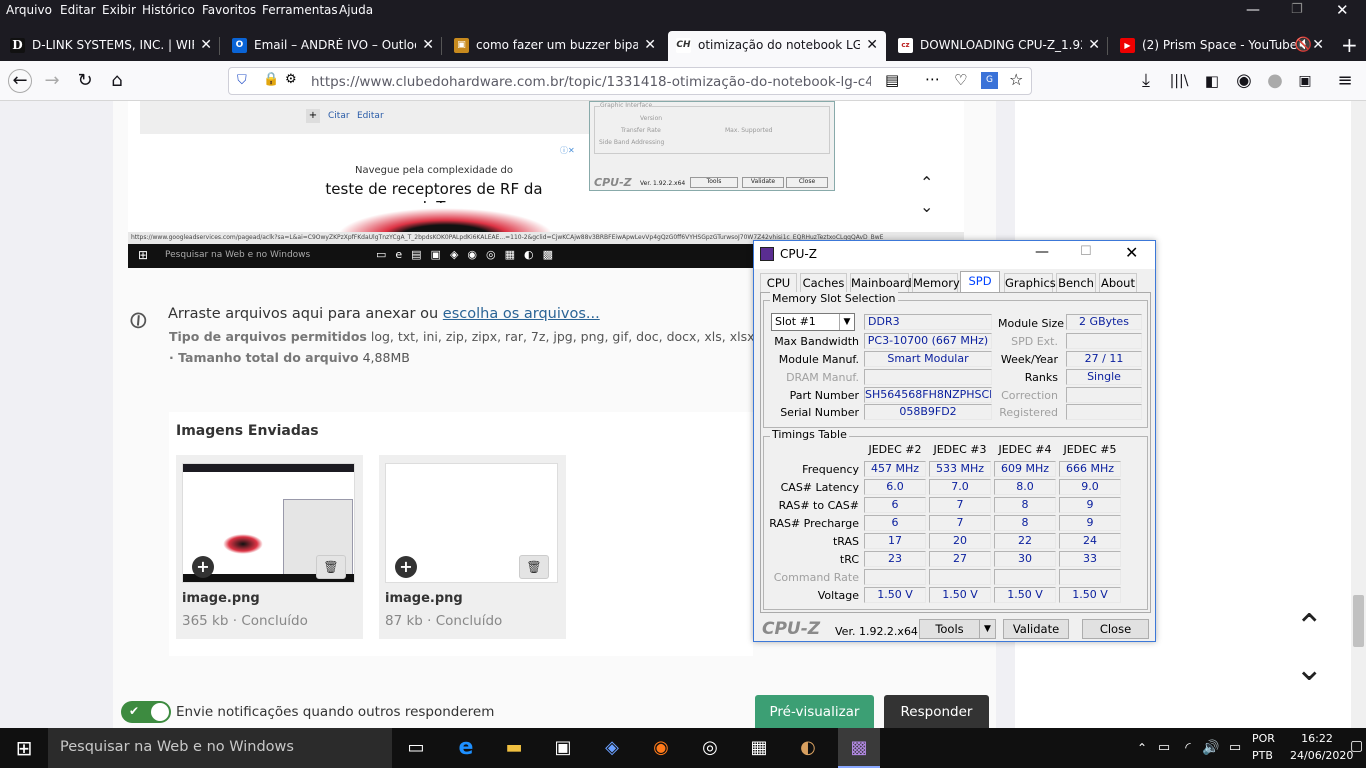 The image size is (1366, 768). Describe the element at coordinates (469, 254) in the screenshot. I see `small-taskbar-icons: ▭e▤▣◈◉◎▦◐▩` at that location.